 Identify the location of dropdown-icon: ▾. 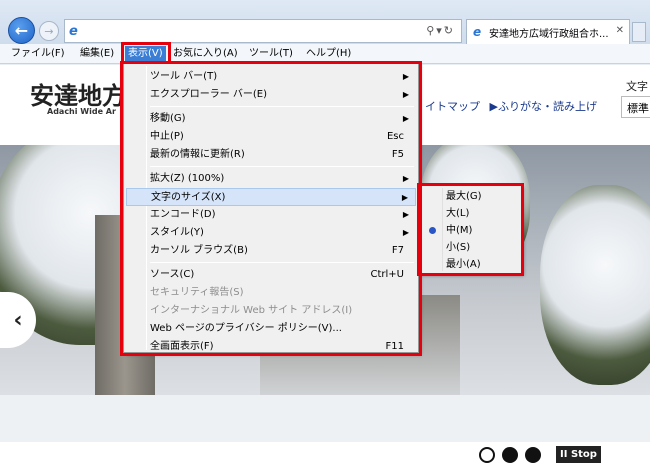
(440, 30).